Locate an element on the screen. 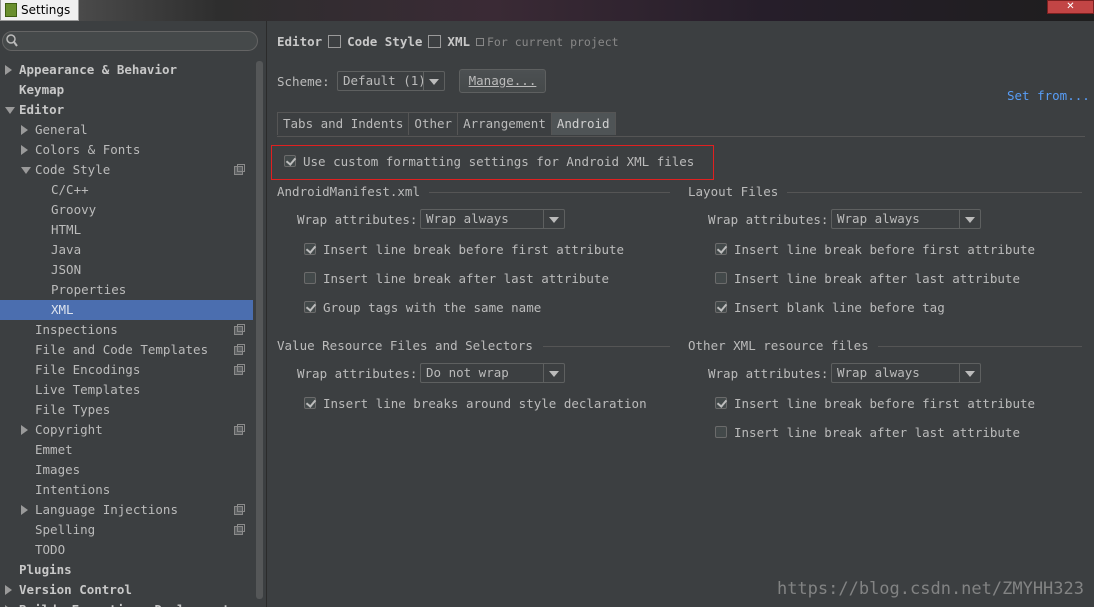 The image size is (1094, 607). tab-tabs-and-indents: Tabs and Indents is located at coordinates (343, 123).